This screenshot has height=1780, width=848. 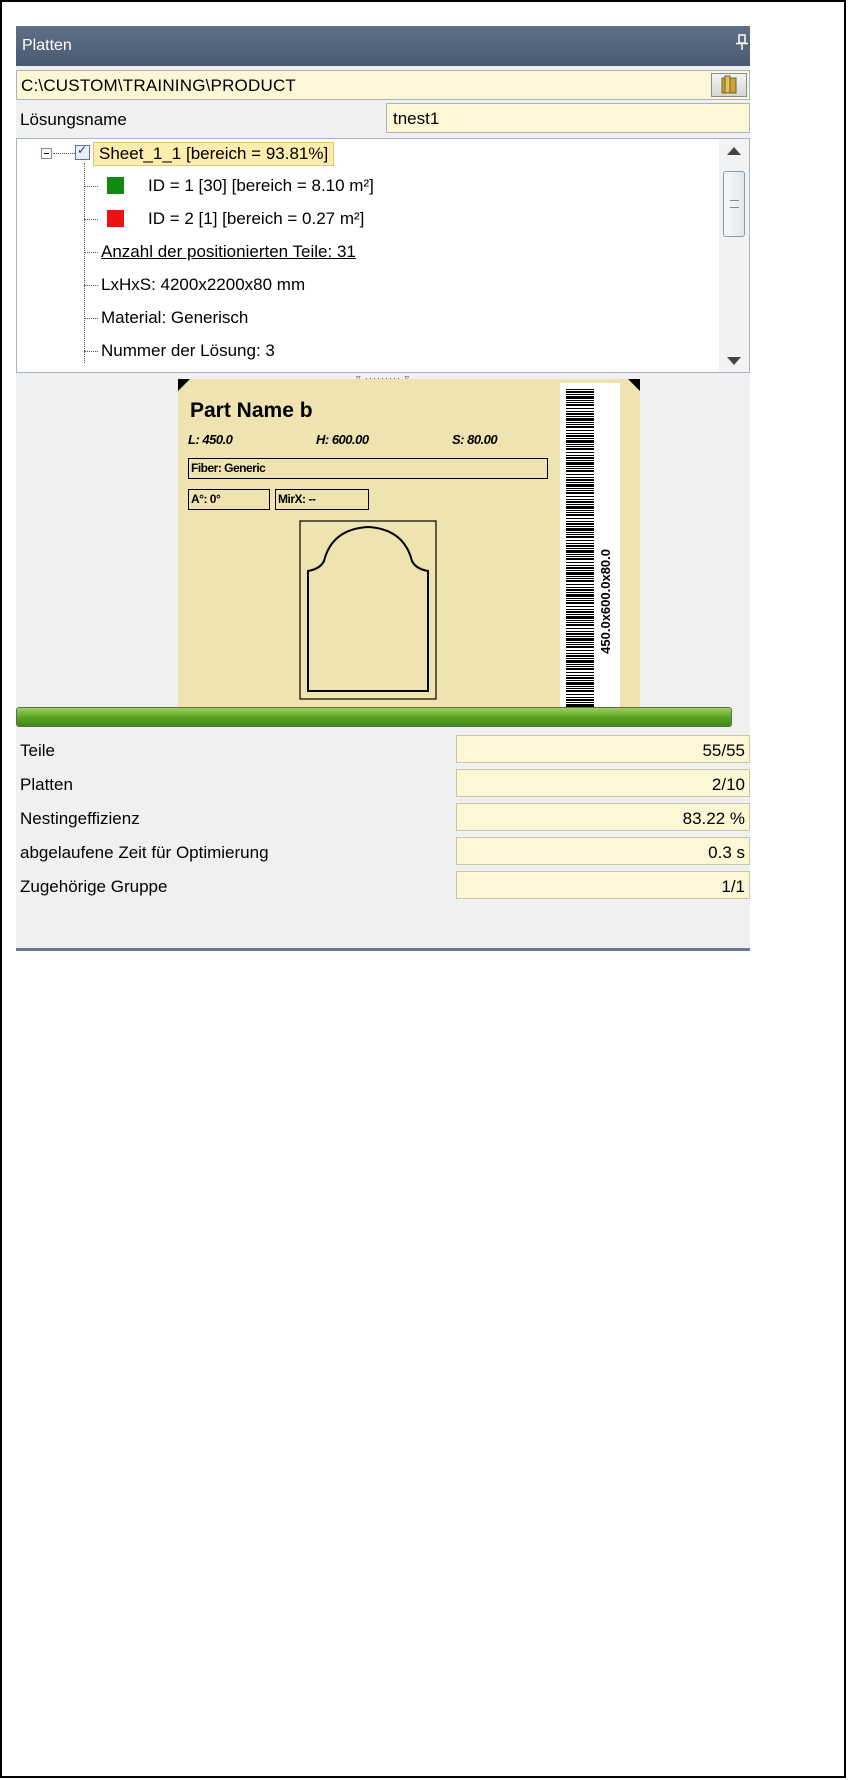 What do you see at coordinates (174, 318) in the screenshot?
I see `tree-item-material: Material: Generisch` at bounding box center [174, 318].